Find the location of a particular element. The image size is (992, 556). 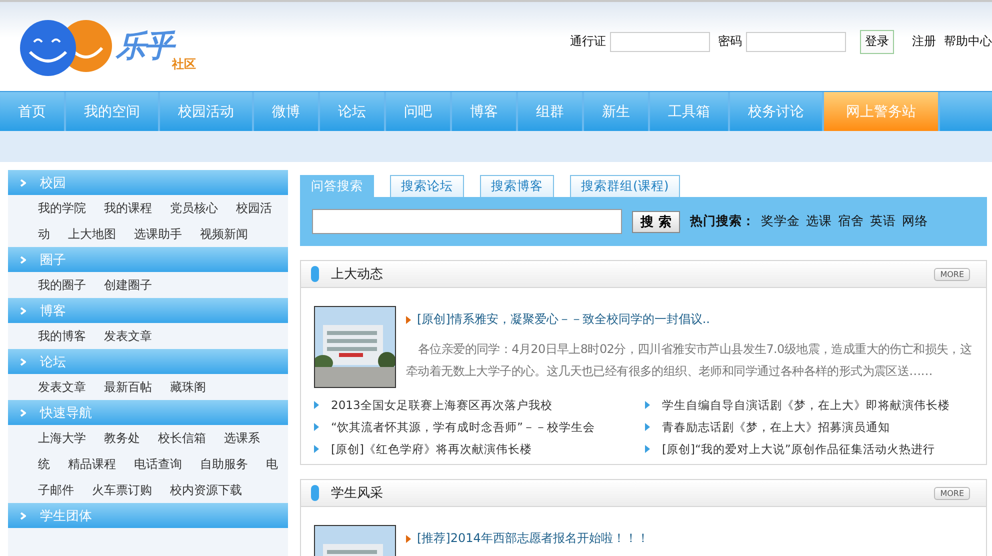

hot-search-link: 网络 is located at coordinates (915, 221).